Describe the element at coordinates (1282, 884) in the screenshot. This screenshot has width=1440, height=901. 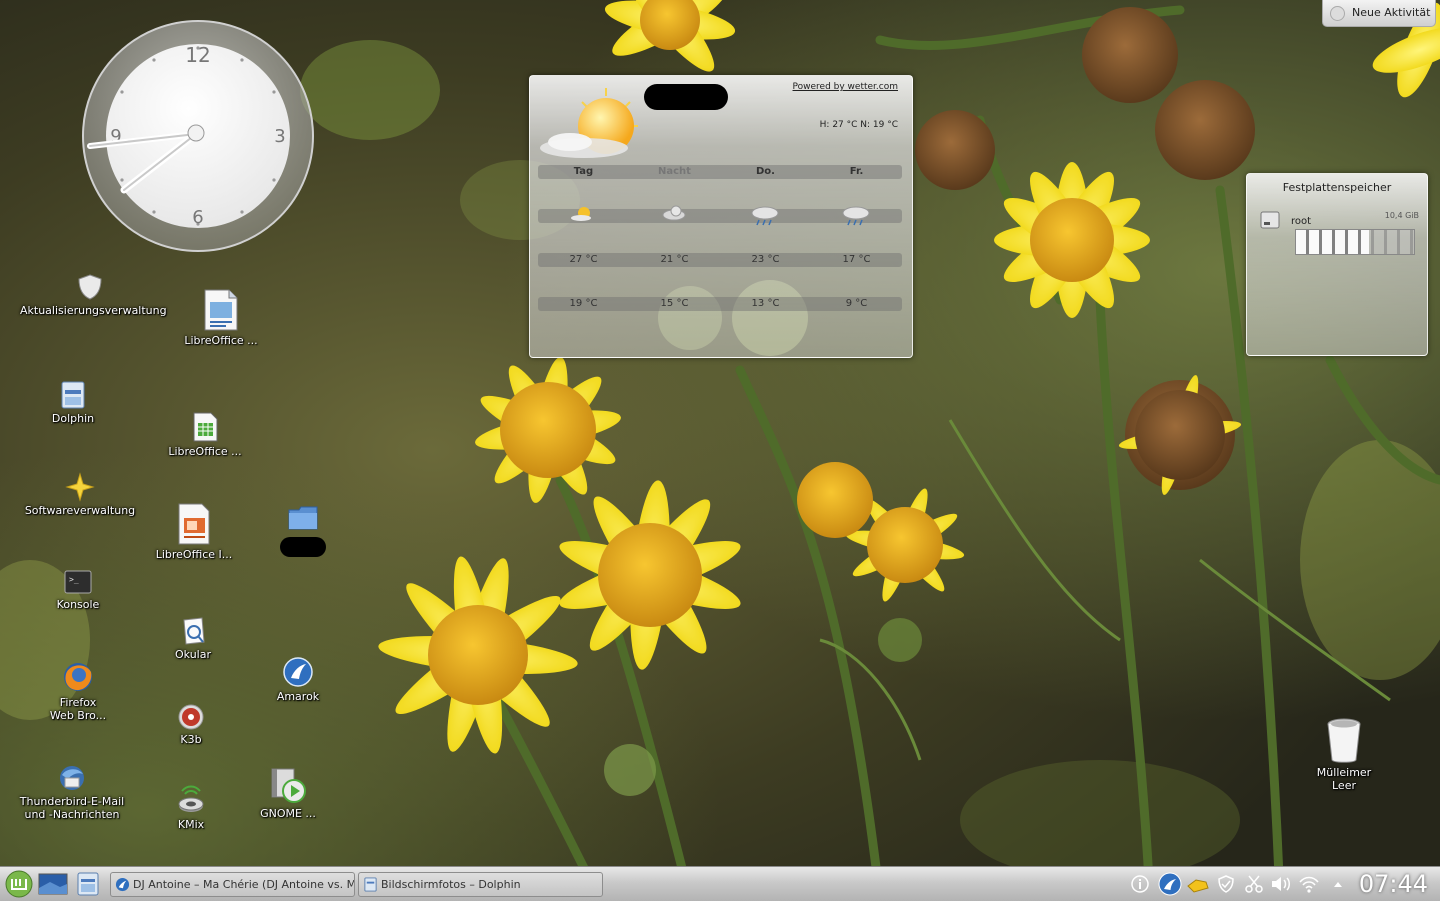
I see `volume-icon` at that location.